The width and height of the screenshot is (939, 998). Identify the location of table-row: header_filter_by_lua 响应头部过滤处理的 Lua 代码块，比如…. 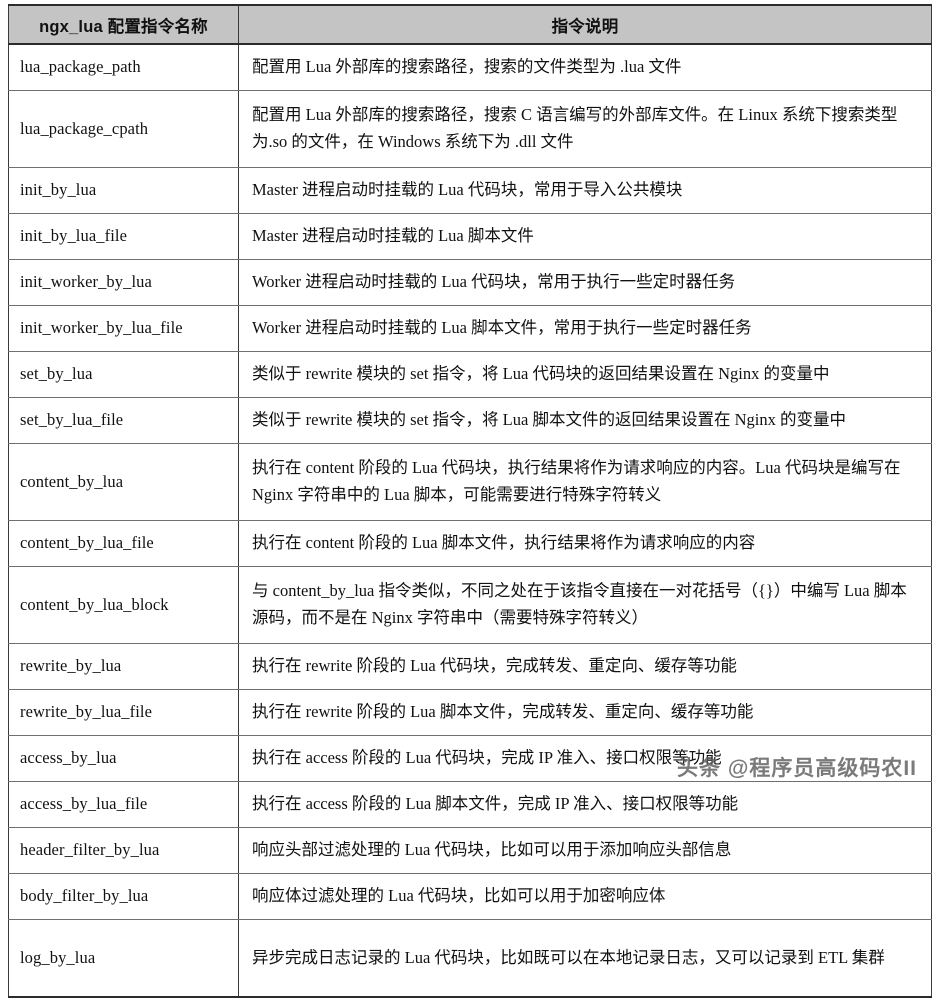
(470, 850).